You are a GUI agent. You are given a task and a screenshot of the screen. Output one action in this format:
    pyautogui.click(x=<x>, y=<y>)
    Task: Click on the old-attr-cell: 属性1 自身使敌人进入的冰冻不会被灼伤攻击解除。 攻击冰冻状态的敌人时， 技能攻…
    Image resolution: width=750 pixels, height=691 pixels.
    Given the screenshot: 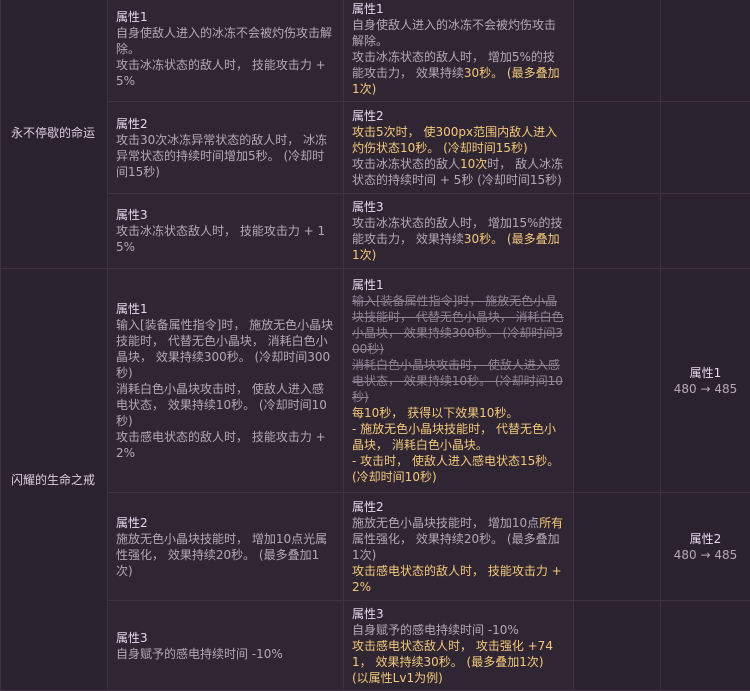 What is the action you would take?
    pyautogui.click(x=226, y=51)
    